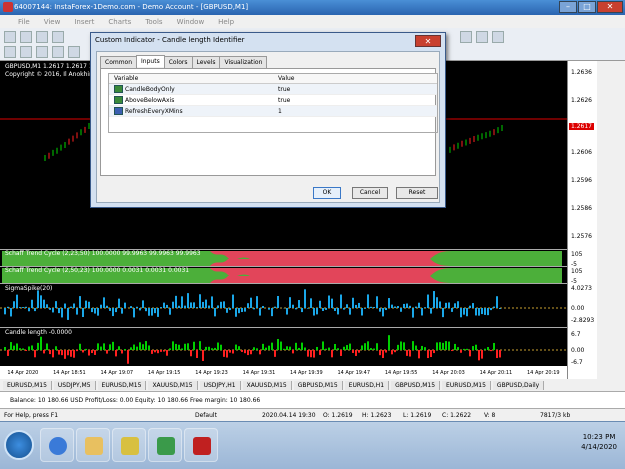  I want to click on chart-tab: EURUSD,H1, so click(367, 385).